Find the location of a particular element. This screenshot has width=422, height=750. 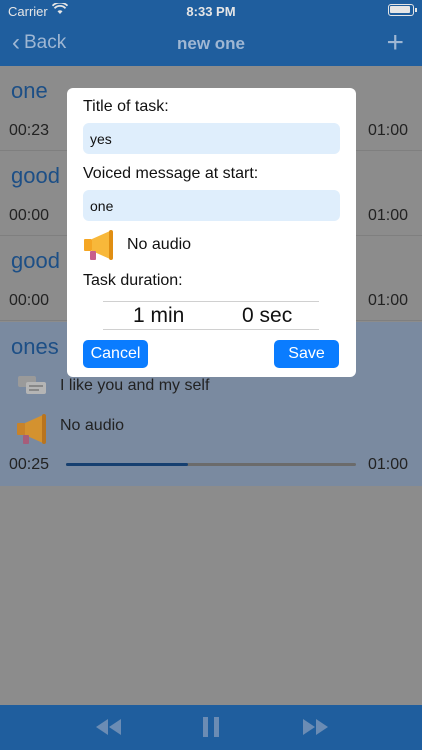

player-toolbar is located at coordinates (211, 727).